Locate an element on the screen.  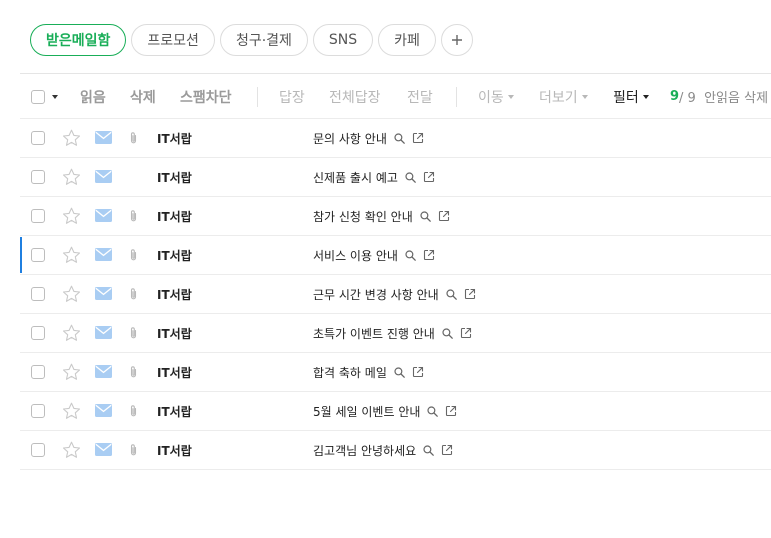
mail-row: IT서랍 서비스 이용 안내 is located at coordinates (395, 255).